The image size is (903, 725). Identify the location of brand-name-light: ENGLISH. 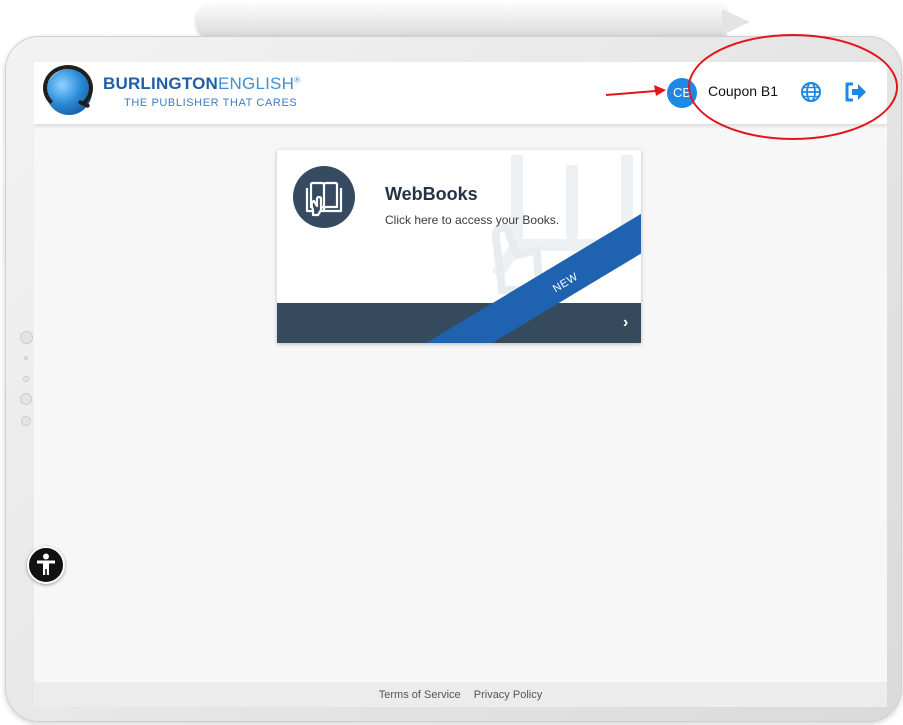
(256, 83).